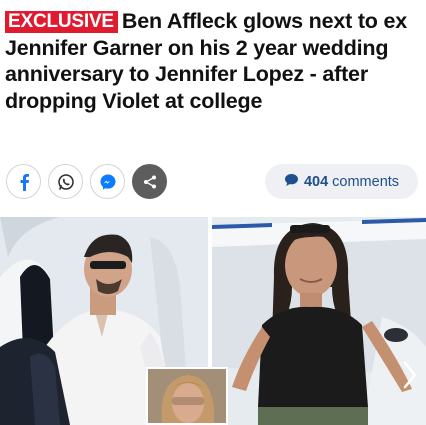  I want to click on whatsapp-share-button, so click(65, 181).